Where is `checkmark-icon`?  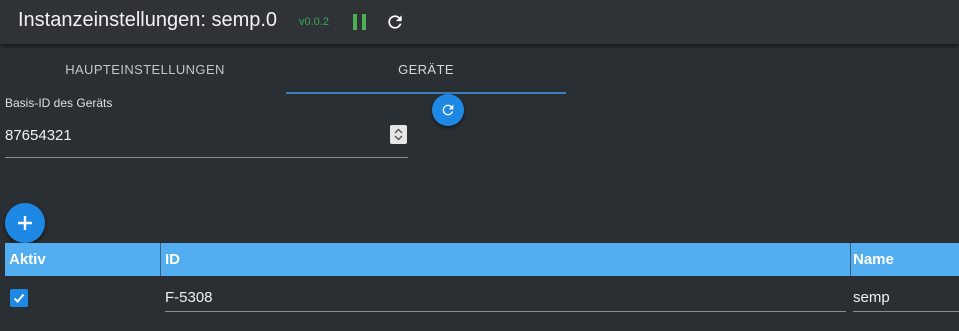
checkmark-icon is located at coordinates (19, 298).